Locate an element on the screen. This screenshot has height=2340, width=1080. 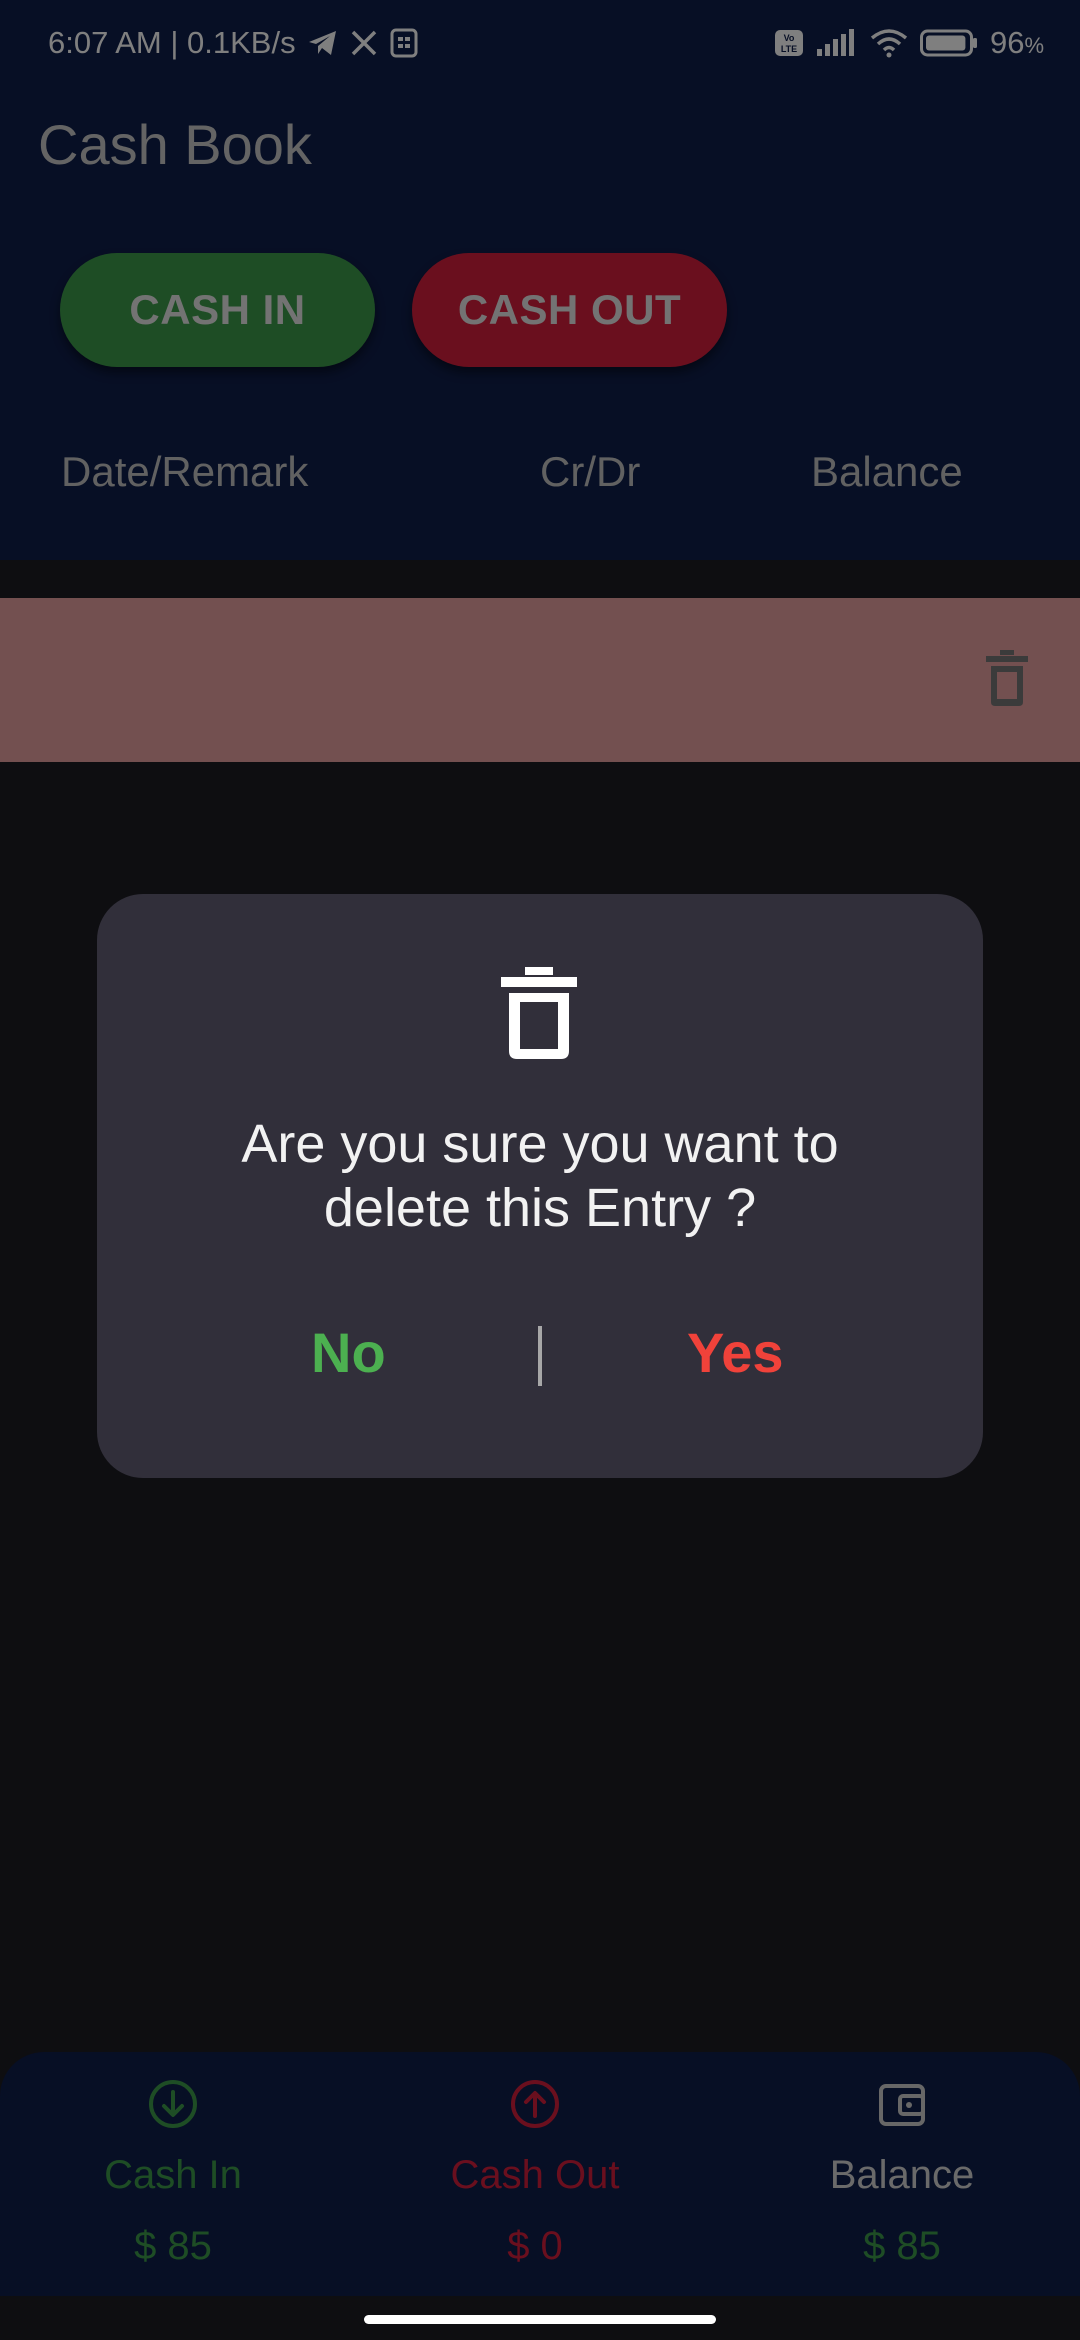
dialog-message-line-1: Are you sure you want to is located at coordinates (540, 1144).